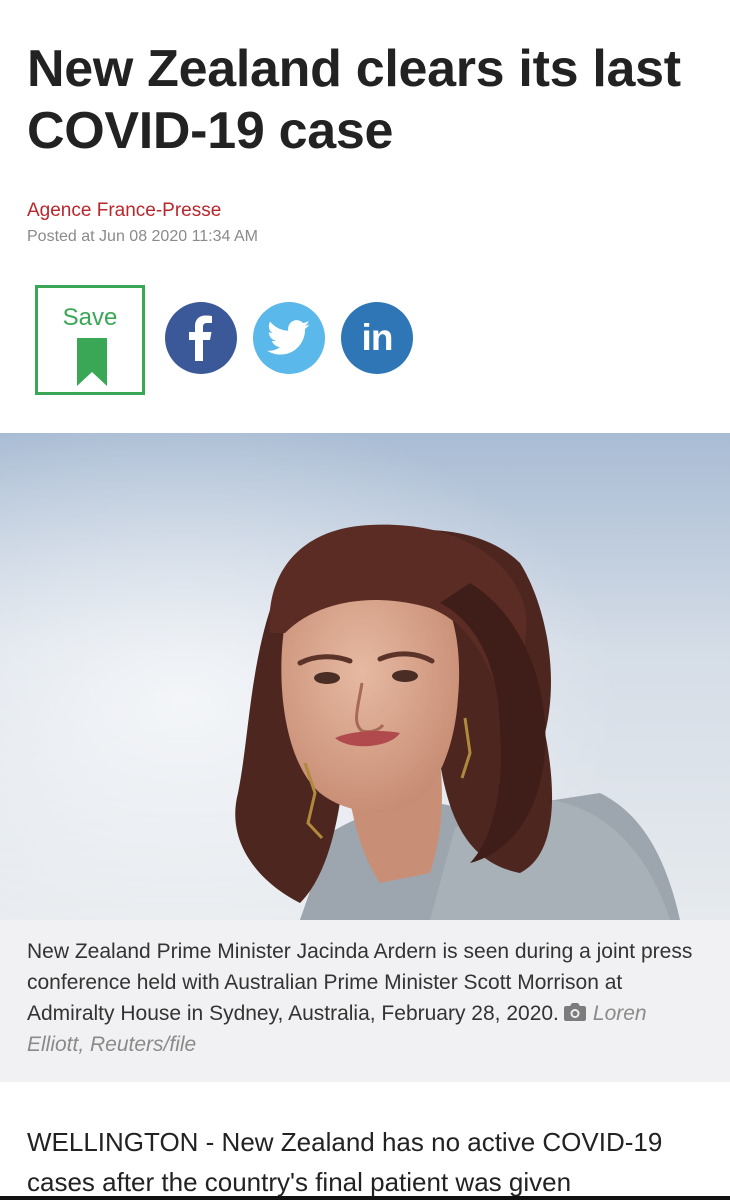 Image resolution: width=730 pixels, height=1202 pixels. Describe the element at coordinates (92, 362) in the screenshot. I see `bookmark-icon` at that location.